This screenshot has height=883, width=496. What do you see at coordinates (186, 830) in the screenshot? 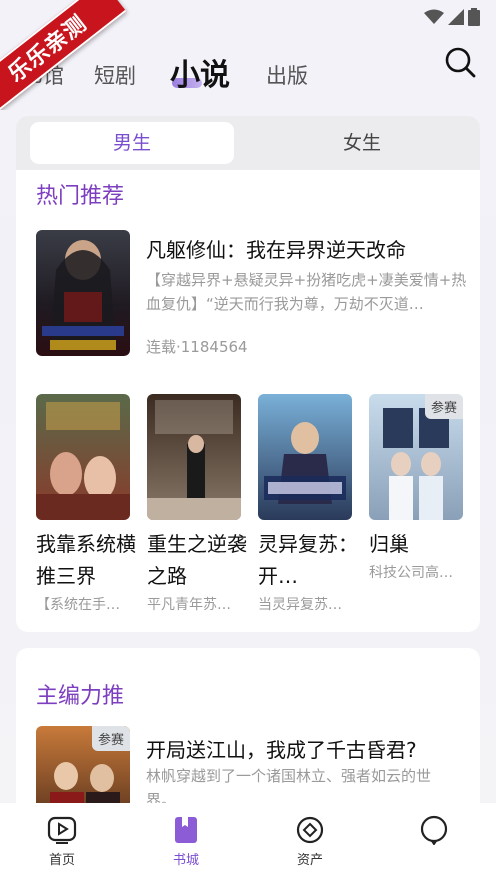
I see `book-icon` at bounding box center [186, 830].